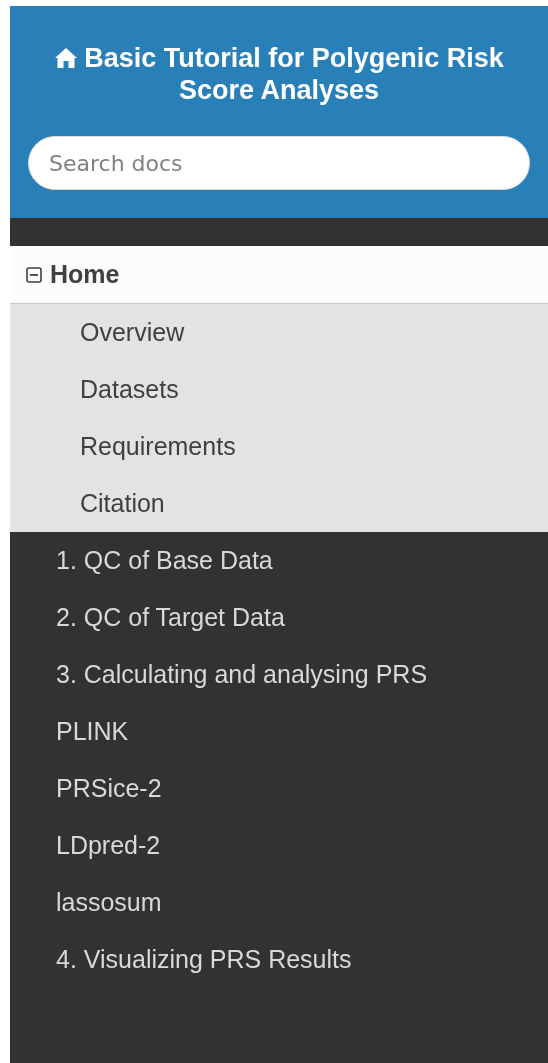 The height and width of the screenshot is (1063, 548). Describe the element at coordinates (279, 959) in the screenshot. I see `nav-item: 4. Visualizing PRS Results` at that location.